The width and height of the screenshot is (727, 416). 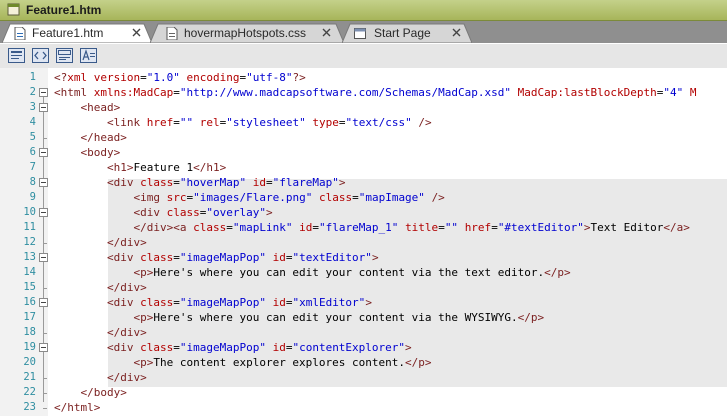 What do you see at coordinates (29, 317) in the screenshot?
I see `line-number: 17` at bounding box center [29, 317].